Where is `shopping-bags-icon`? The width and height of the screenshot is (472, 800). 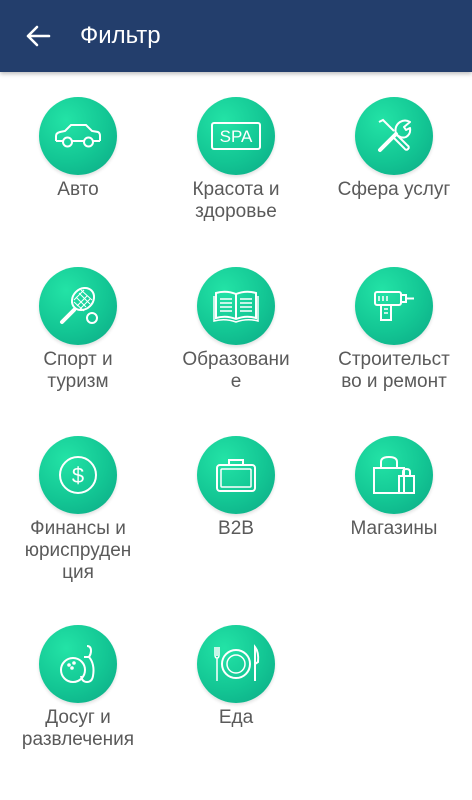 shopping-bags-icon is located at coordinates (394, 474).